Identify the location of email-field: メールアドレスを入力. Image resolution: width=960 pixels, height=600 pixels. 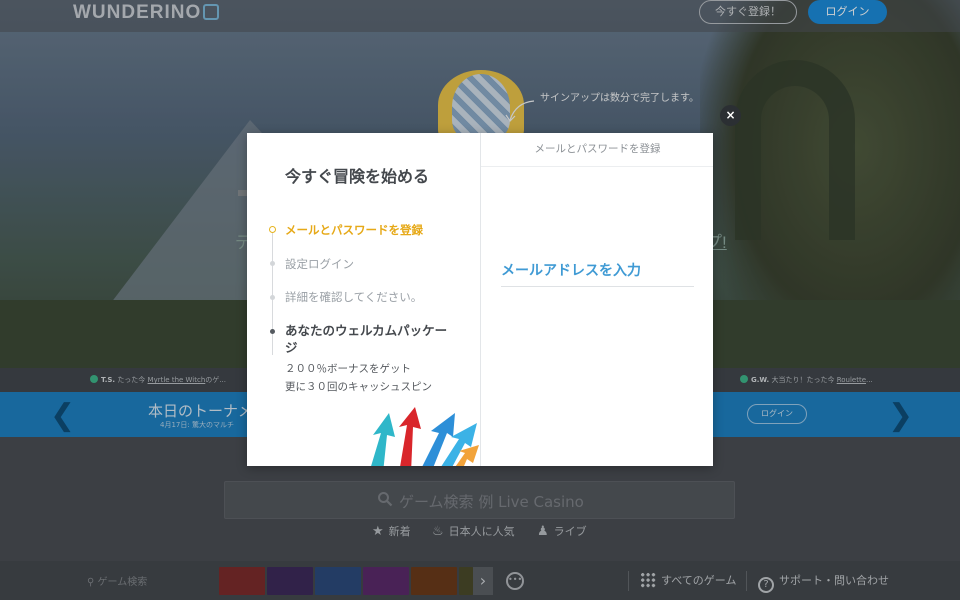
(571, 270).